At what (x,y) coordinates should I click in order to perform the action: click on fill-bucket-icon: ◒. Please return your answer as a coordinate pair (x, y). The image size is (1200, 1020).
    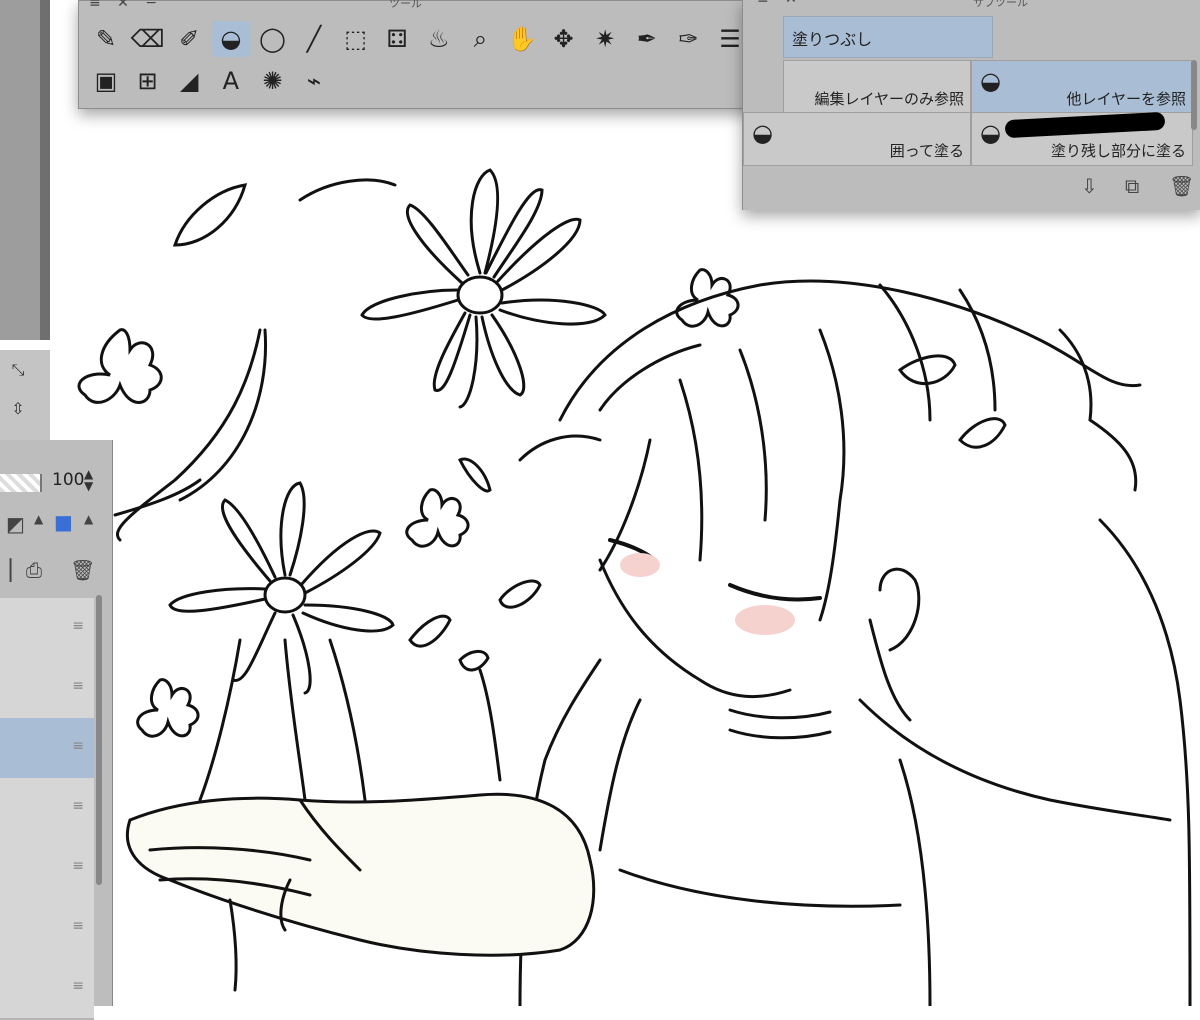
    Looking at the image, I should click on (990, 81).